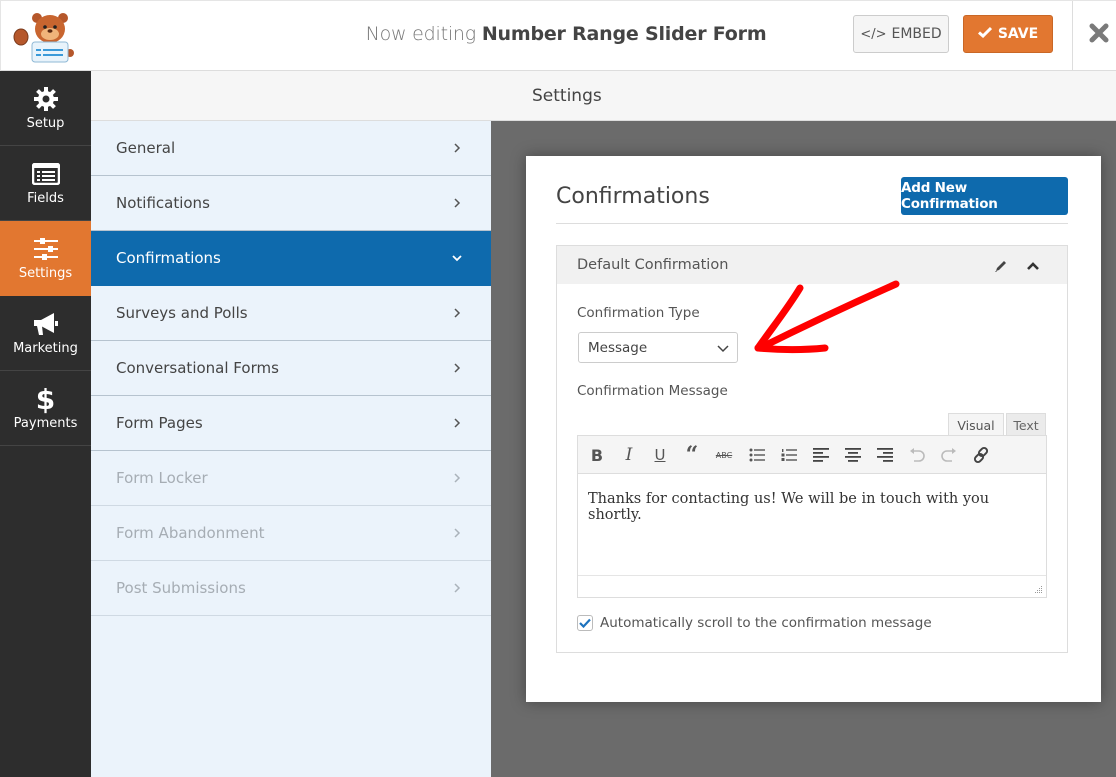 This screenshot has height=777, width=1116. I want to click on editing-prefix: Now editing, so click(421, 34).